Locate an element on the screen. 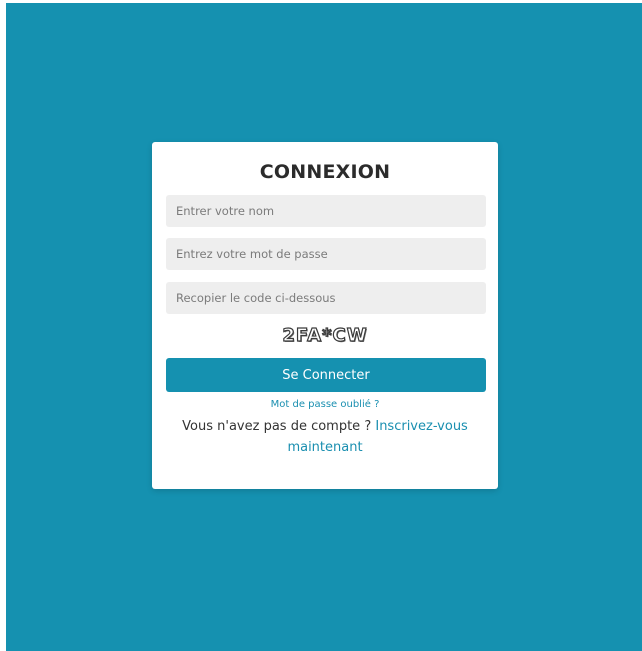  no-account-text: Vous n'avez pas de compte ? is located at coordinates (277, 426).